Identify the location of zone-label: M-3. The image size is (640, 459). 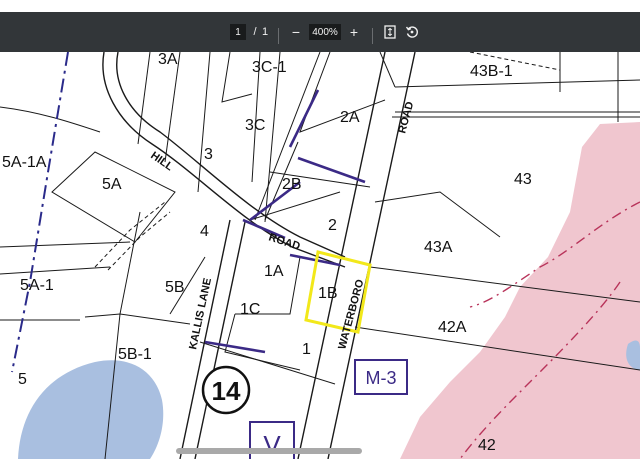
(381, 378).